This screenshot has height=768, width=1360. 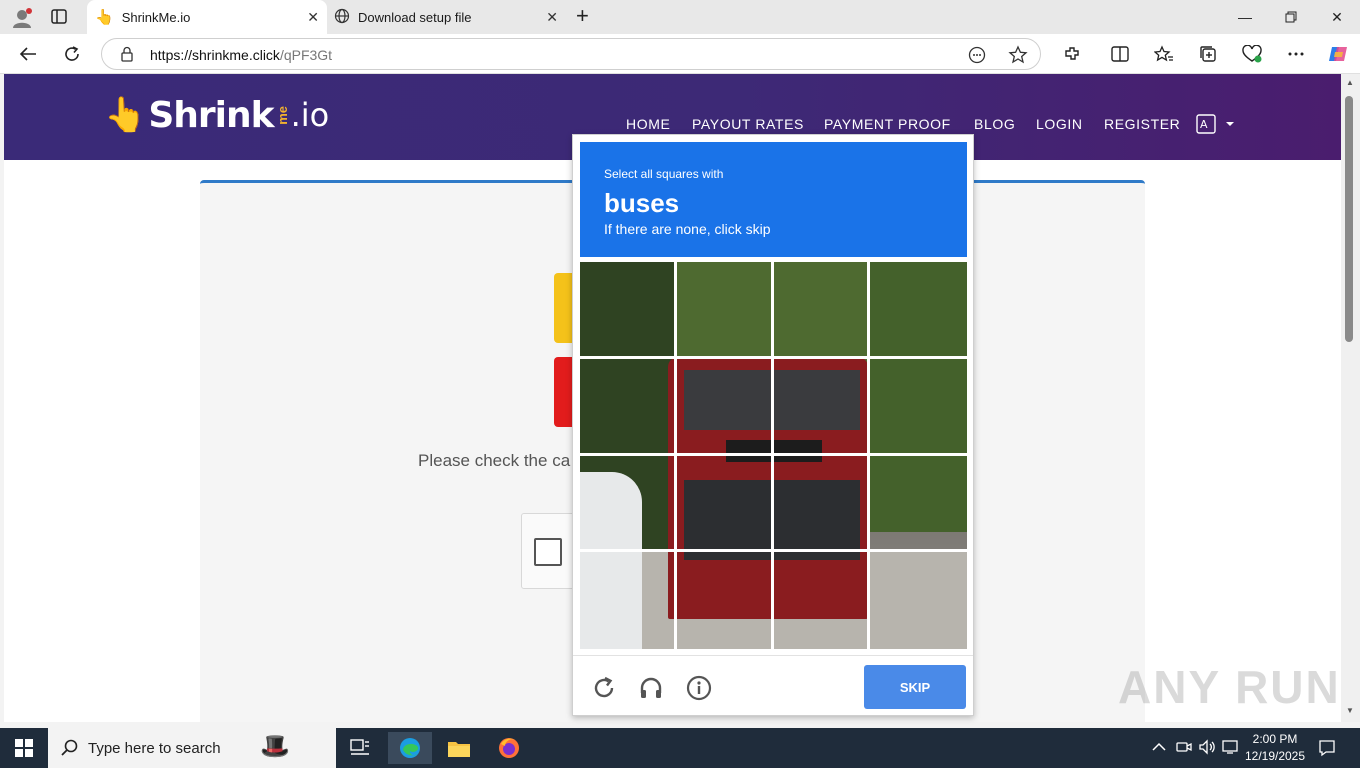 I want to click on close-window-button: ✕, so click(x=1337, y=17).